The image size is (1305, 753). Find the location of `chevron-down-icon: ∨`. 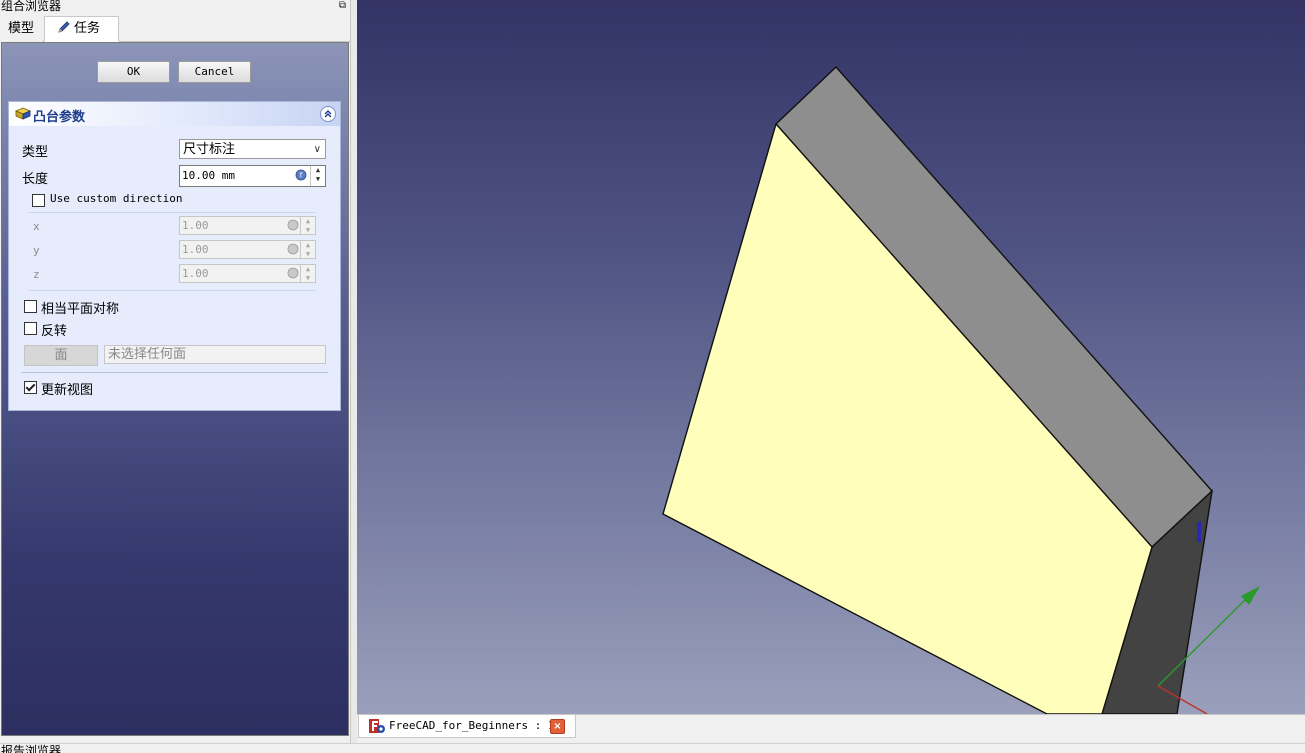

chevron-down-icon: ∨ is located at coordinates (317, 149).